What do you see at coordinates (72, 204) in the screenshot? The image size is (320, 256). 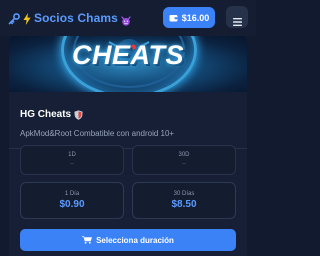 I see `price-amount: $0.90` at bounding box center [72, 204].